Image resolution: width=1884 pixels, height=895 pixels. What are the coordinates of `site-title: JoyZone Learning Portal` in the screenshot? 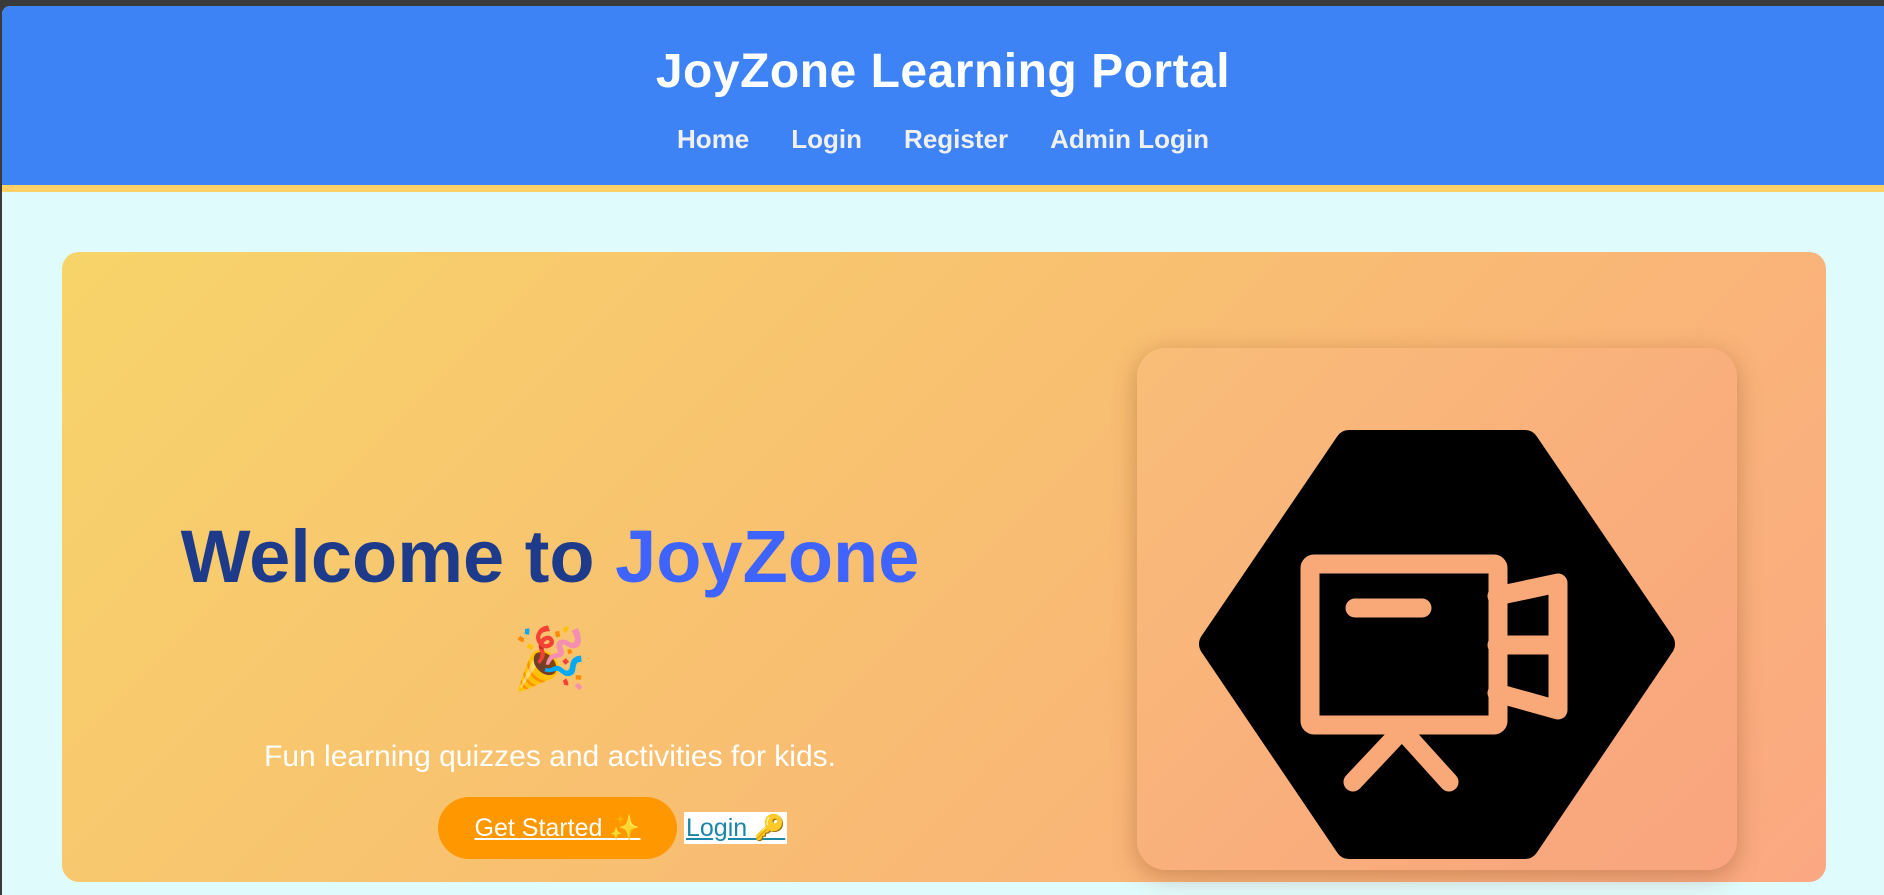 It's located at (943, 71).